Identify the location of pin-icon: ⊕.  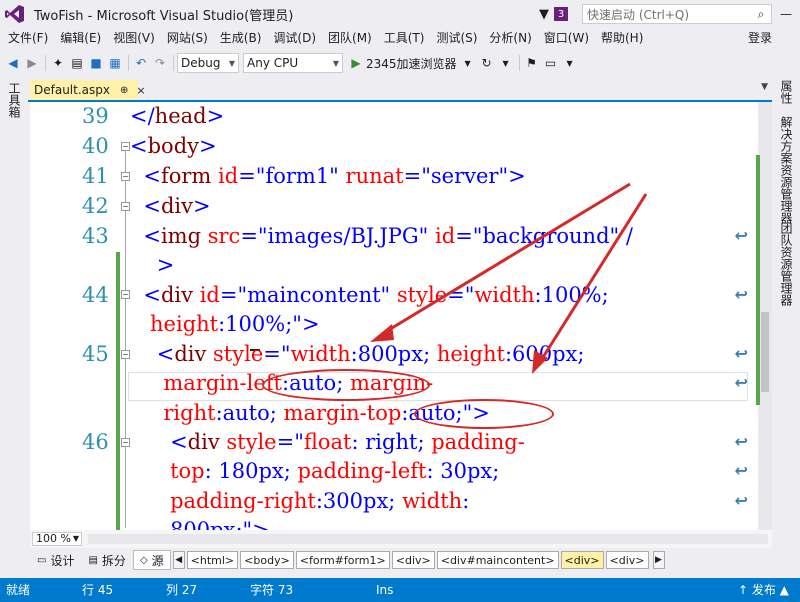
(124, 90).